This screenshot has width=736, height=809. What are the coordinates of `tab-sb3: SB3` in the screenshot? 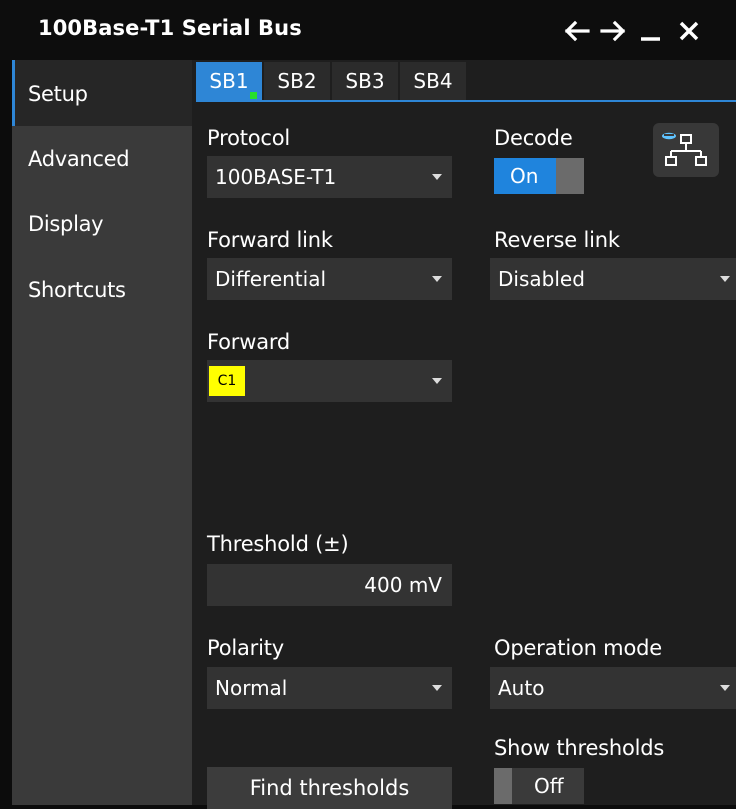 It's located at (365, 81).